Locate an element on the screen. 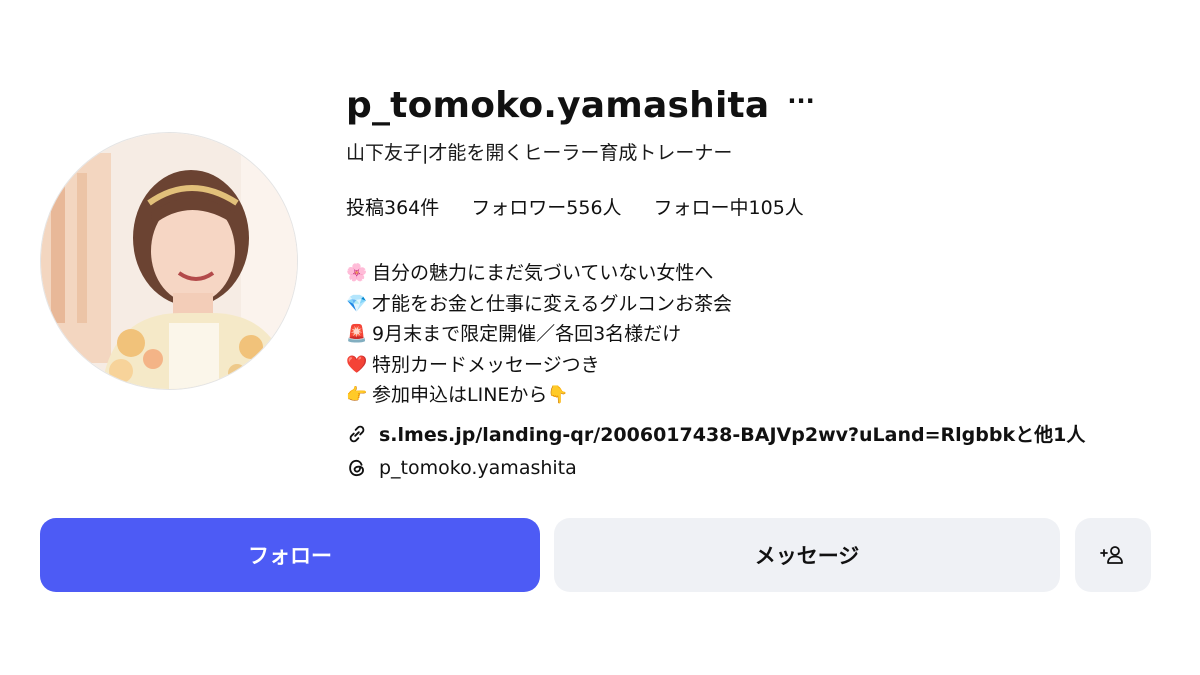  bio-line: 🌸 自分の魅力にまだ気づいていない女性へ is located at coordinates (756, 273).